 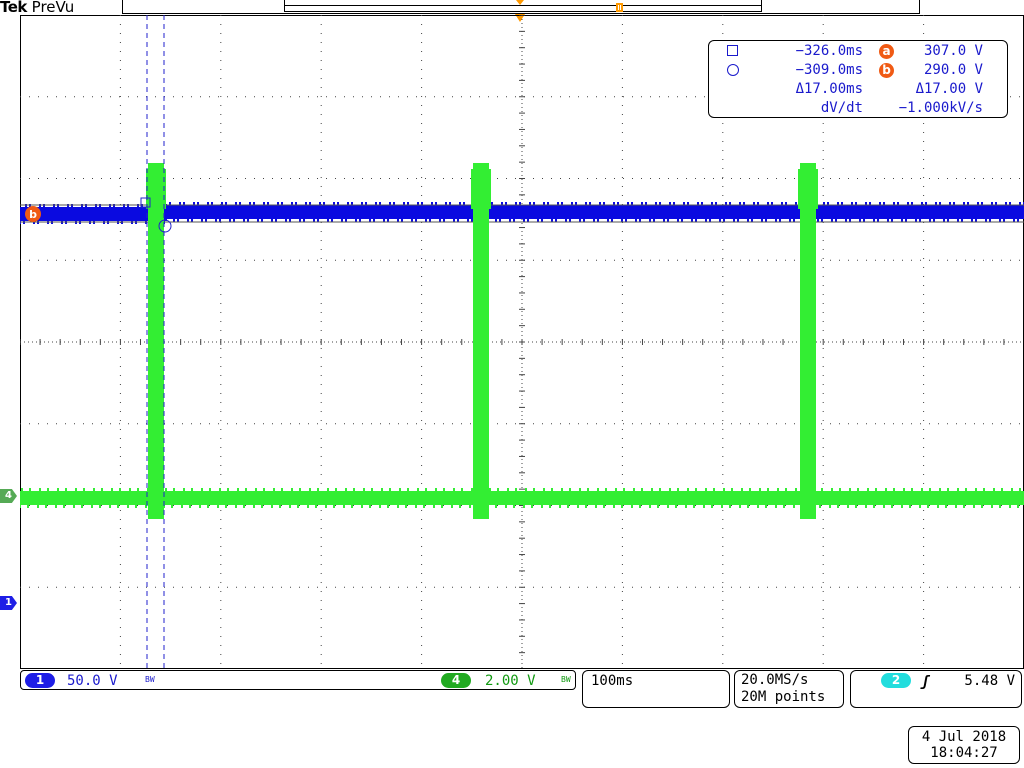 I want to click on cursor-a-badge: a, so click(x=886, y=51).